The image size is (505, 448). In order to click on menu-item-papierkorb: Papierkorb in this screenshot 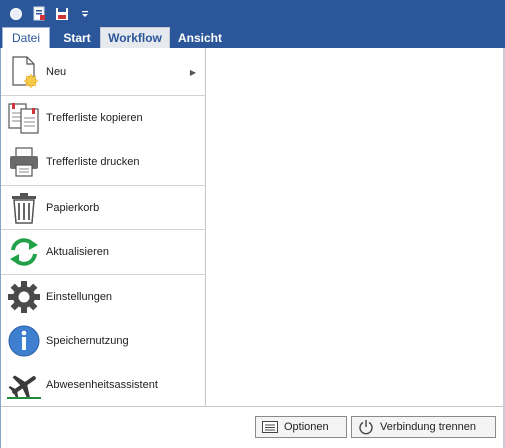, I will do `click(103, 208)`.